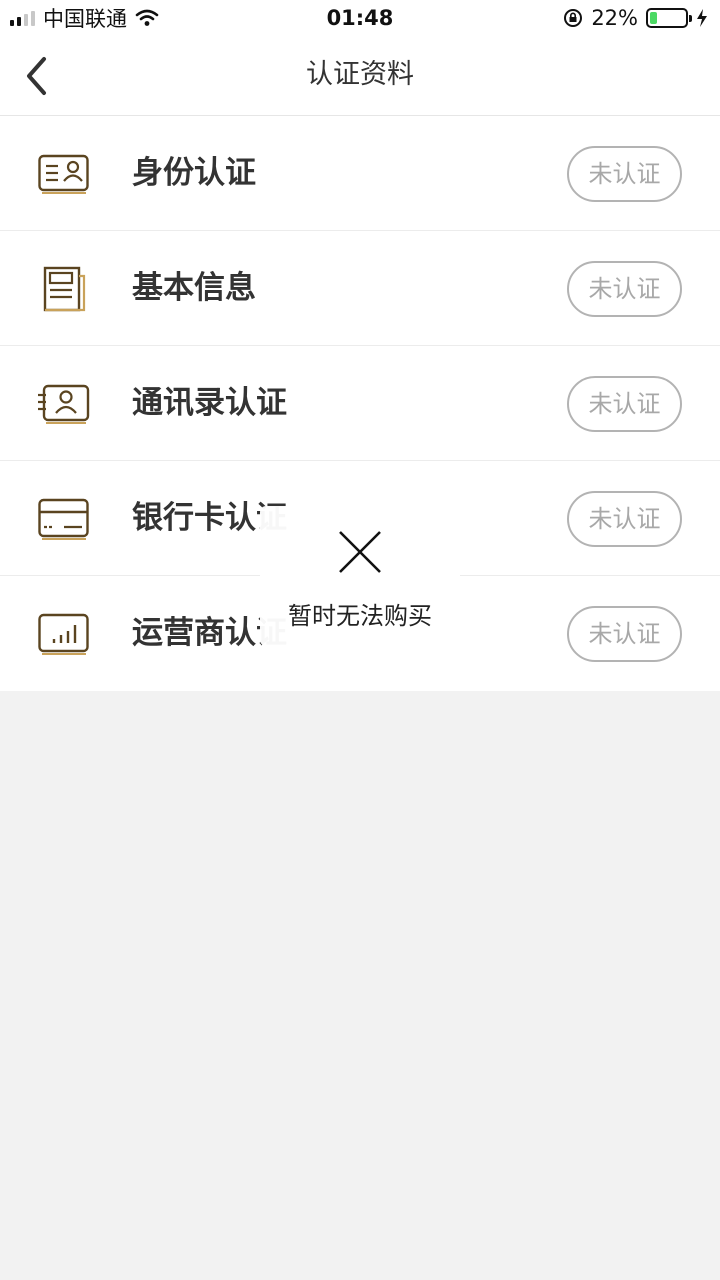 The image size is (720, 1280). Describe the element at coordinates (360, 18) in the screenshot. I see `status-bar: 中国联通 01:48 22%` at that location.